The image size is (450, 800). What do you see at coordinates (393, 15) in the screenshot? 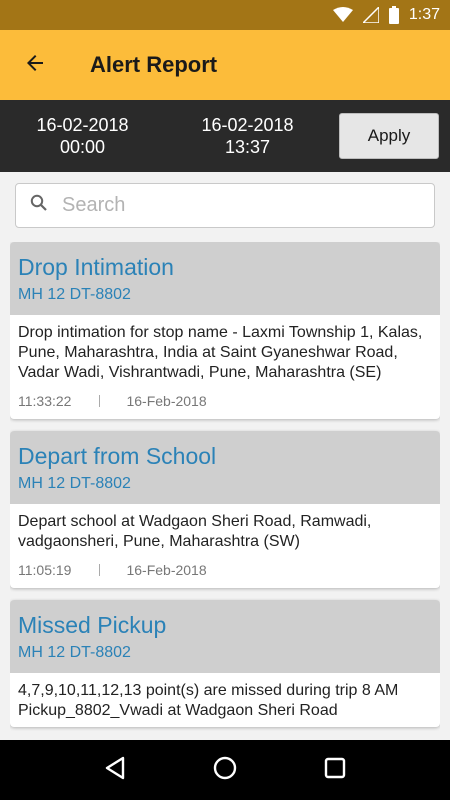
I see `battery-icon` at bounding box center [393, 15].